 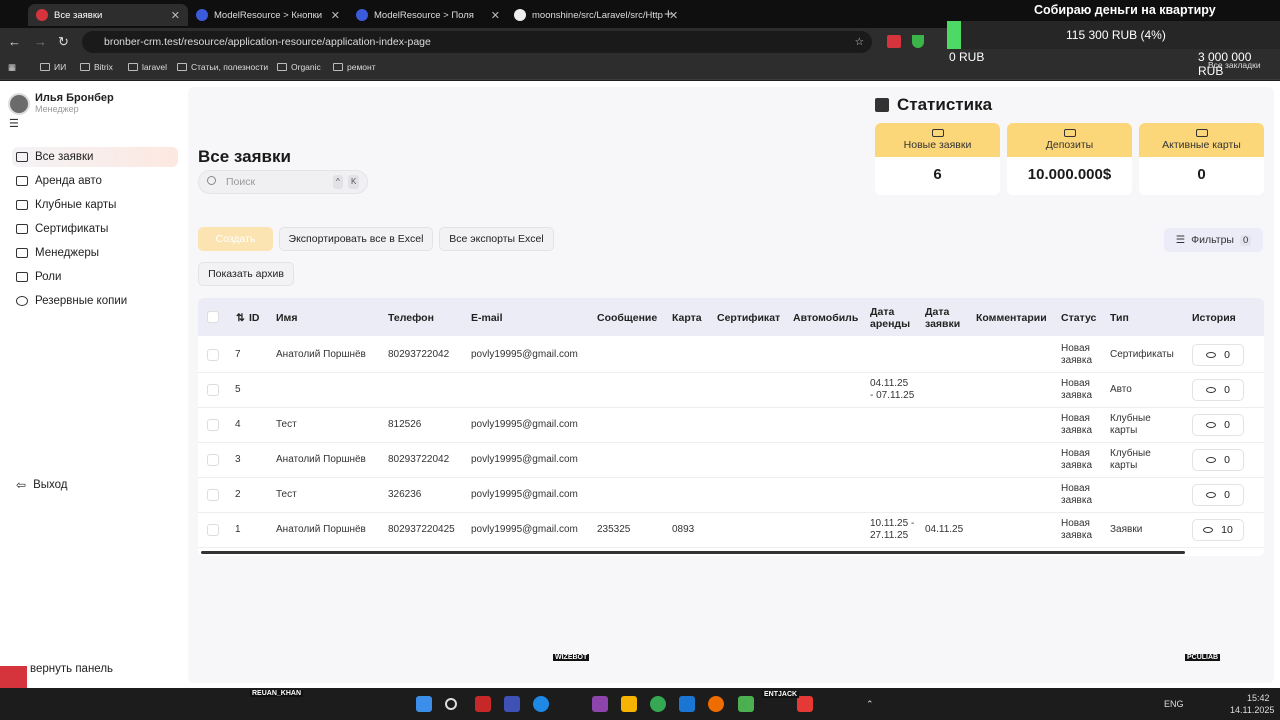 I want to click on tray-chevron-icon: ⌃, so click(x=870, y=704).